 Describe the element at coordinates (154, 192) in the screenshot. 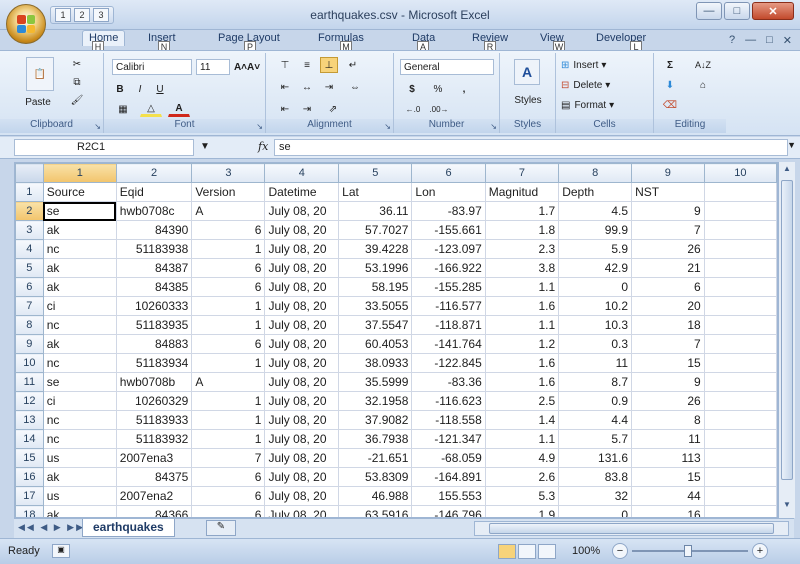

I see `cell: Eqid` at that location.